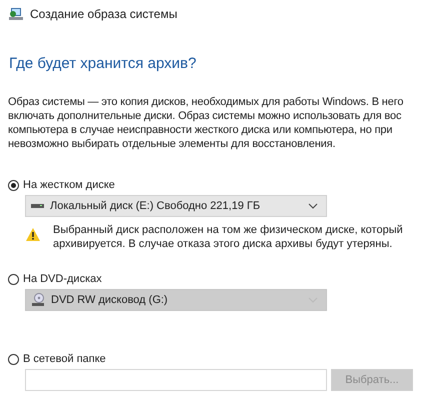 This screenshot has width=424, height=404. Describe the element at coordinates (313, 206) in the screenshot. I see `chevron-down-icon` at that location.